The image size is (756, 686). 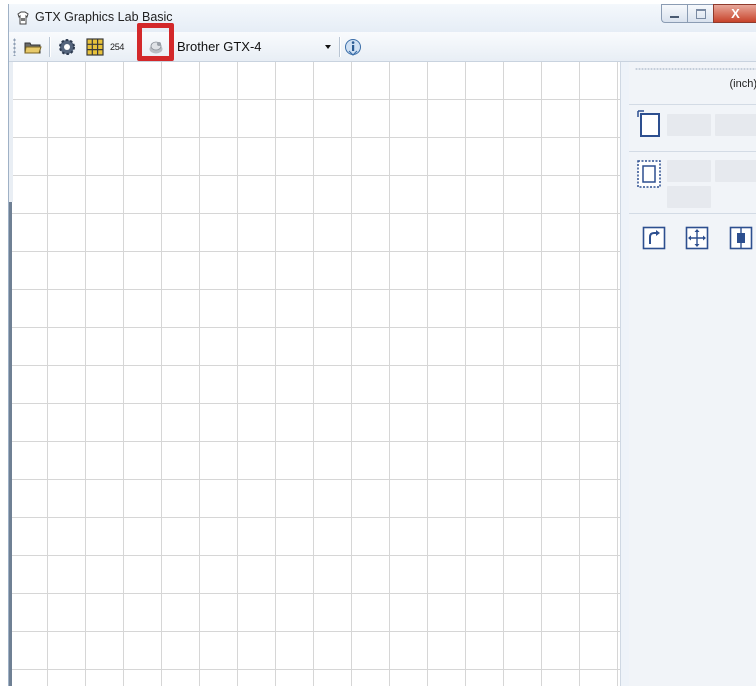 What do you see at coordinates (95, 47) in the screenshot?
I see `grid-icon` at bounding box center [95, 47].